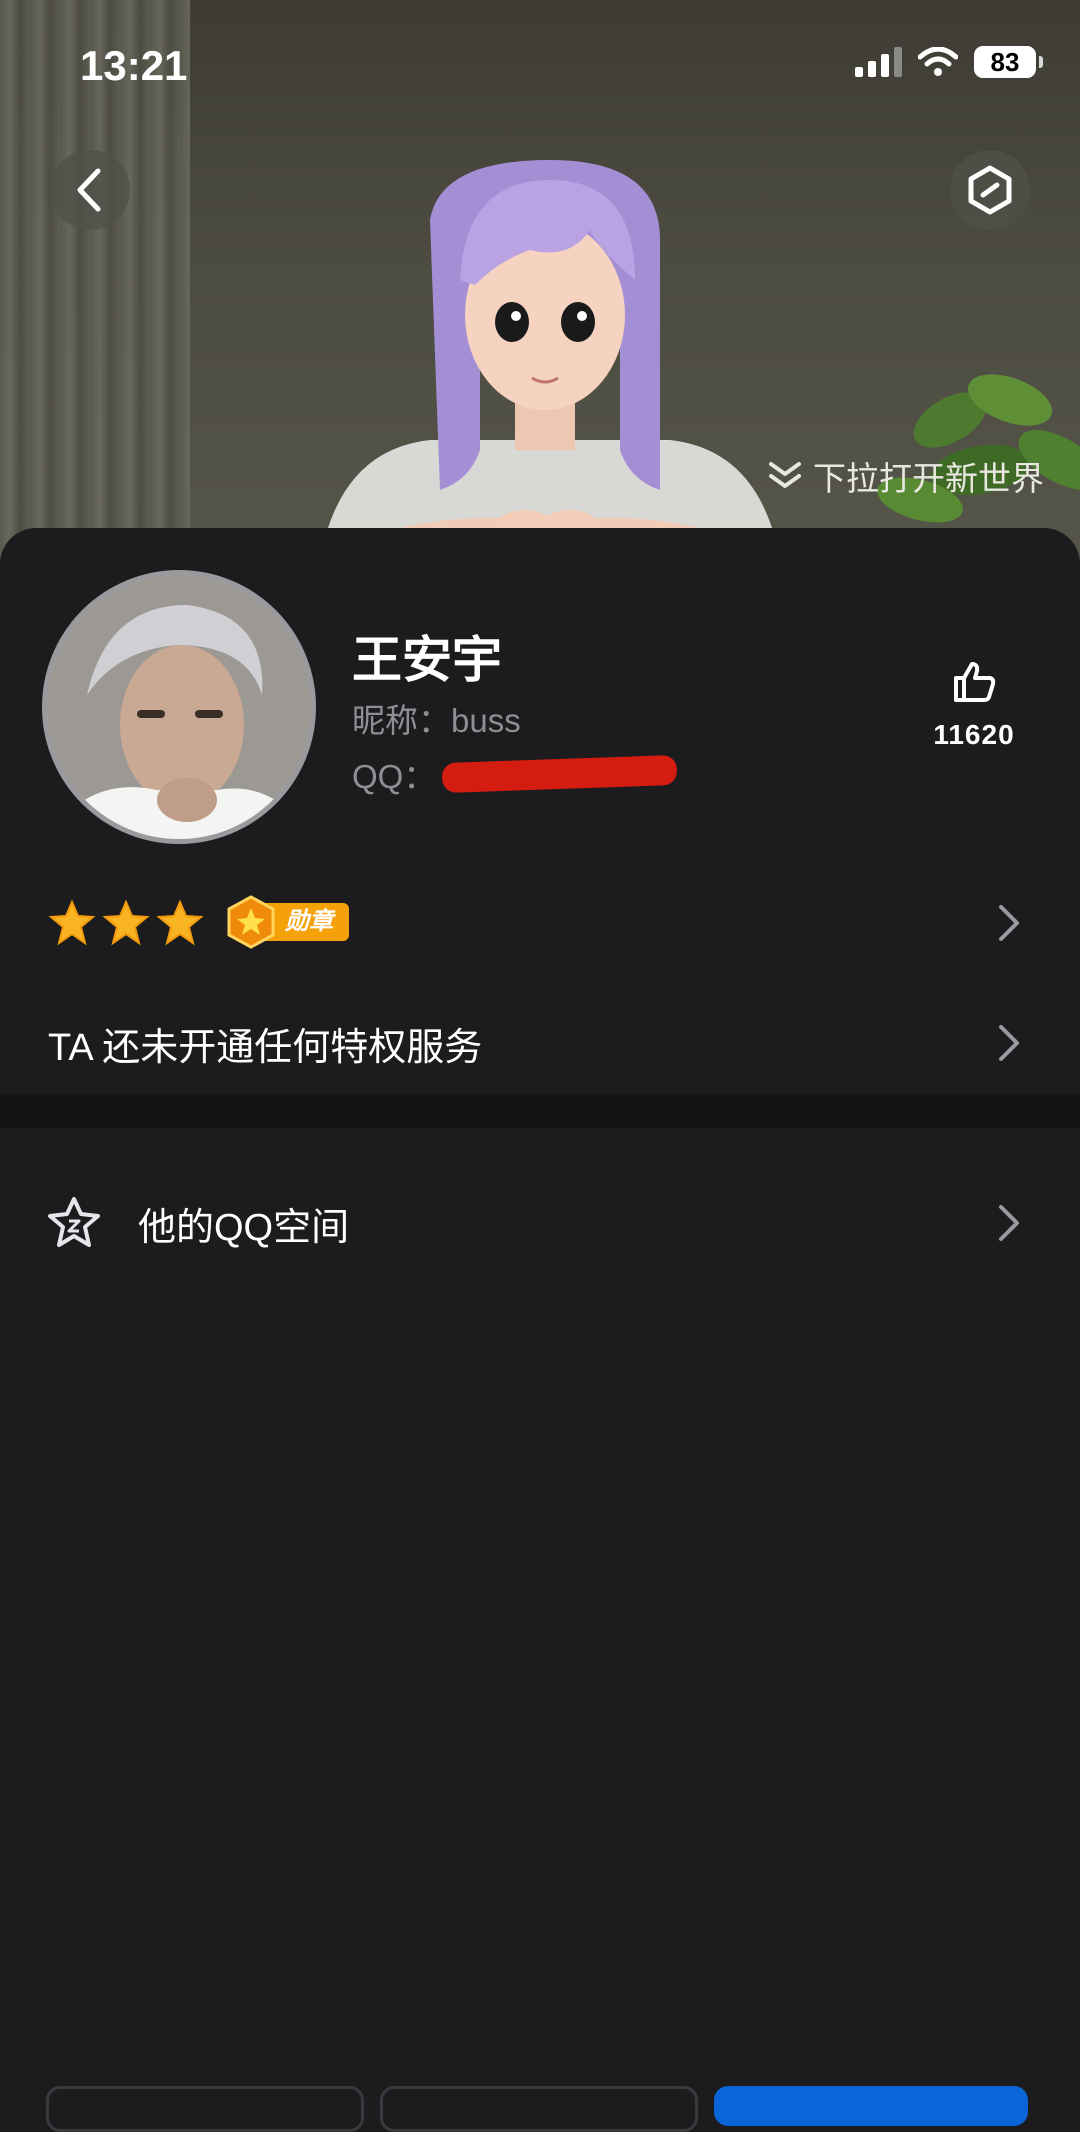  I want to click on avatar-photo, so click(179, 707).